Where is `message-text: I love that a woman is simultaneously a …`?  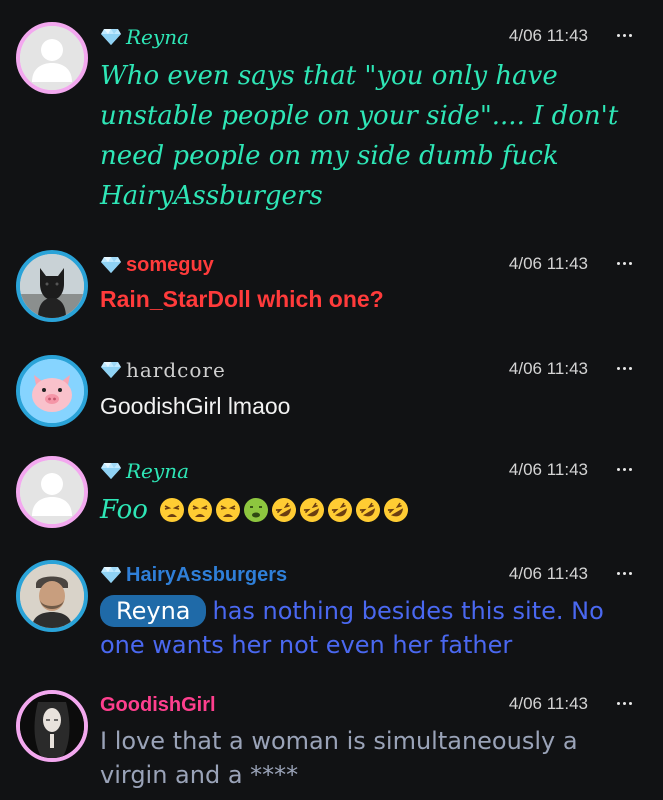
message-text: I love that a woman is simultaneously a … is located at coordinates (339, 758).